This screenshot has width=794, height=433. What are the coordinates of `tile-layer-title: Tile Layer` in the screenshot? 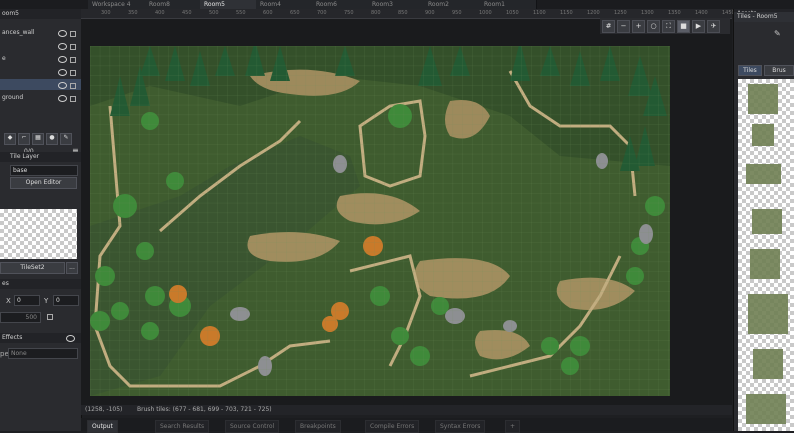 It's located at (25, 156).